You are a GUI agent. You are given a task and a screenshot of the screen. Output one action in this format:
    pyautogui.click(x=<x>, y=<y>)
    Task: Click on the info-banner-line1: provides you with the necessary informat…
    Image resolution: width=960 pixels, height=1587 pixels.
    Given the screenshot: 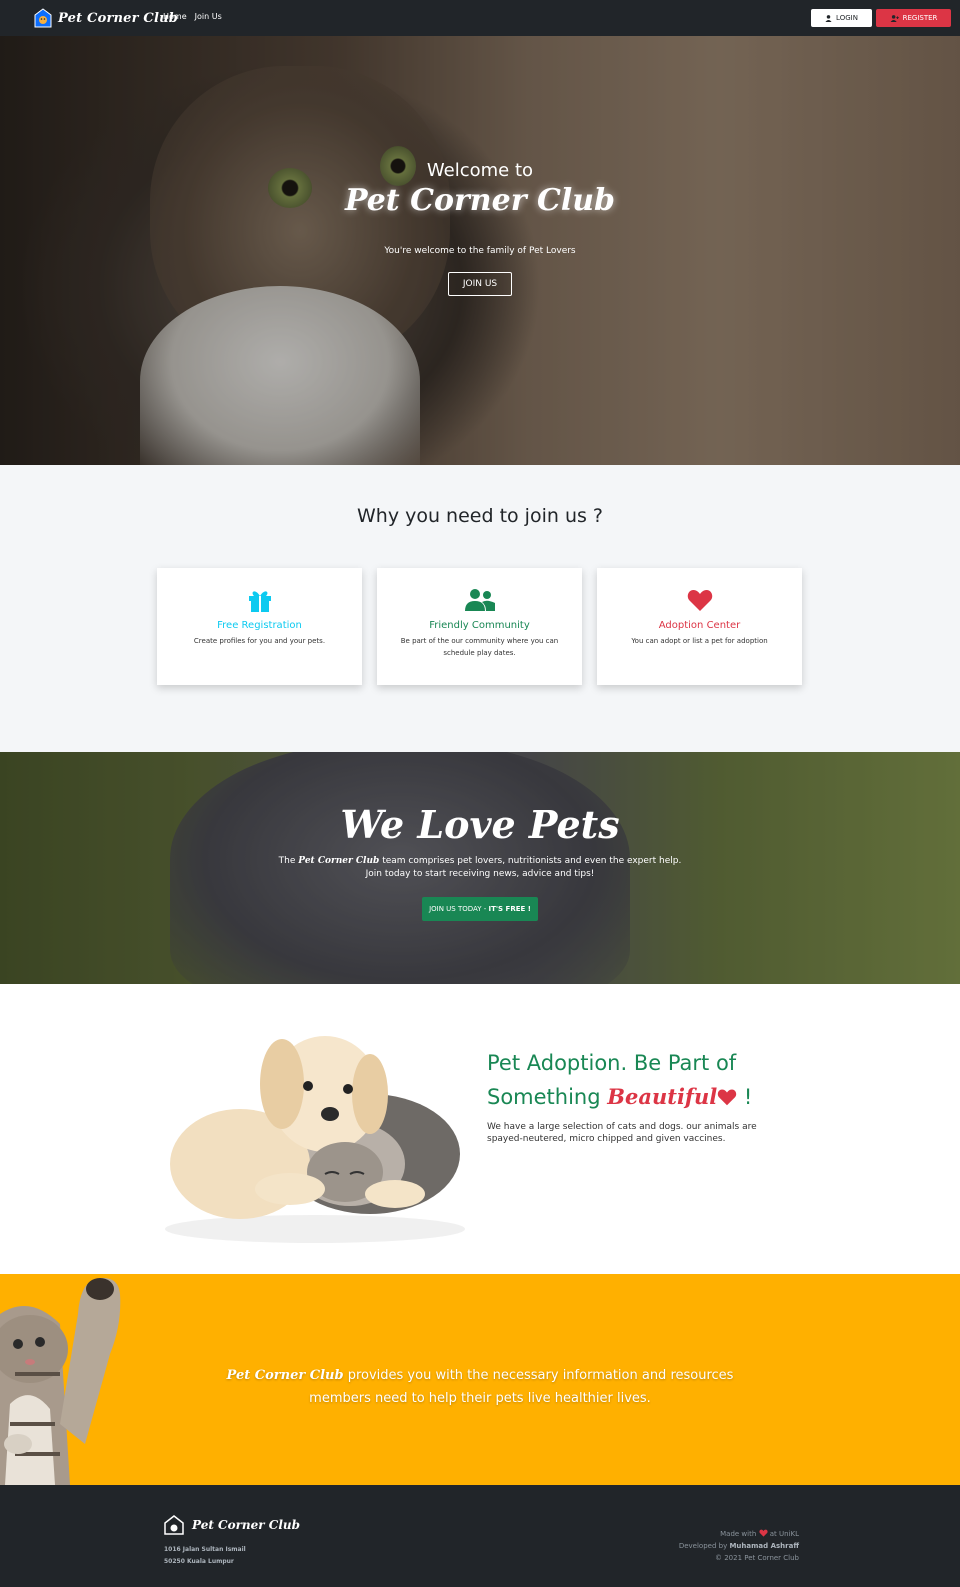 What is the action you would take?
    pyautogui.click(x=540, y=1375)
    